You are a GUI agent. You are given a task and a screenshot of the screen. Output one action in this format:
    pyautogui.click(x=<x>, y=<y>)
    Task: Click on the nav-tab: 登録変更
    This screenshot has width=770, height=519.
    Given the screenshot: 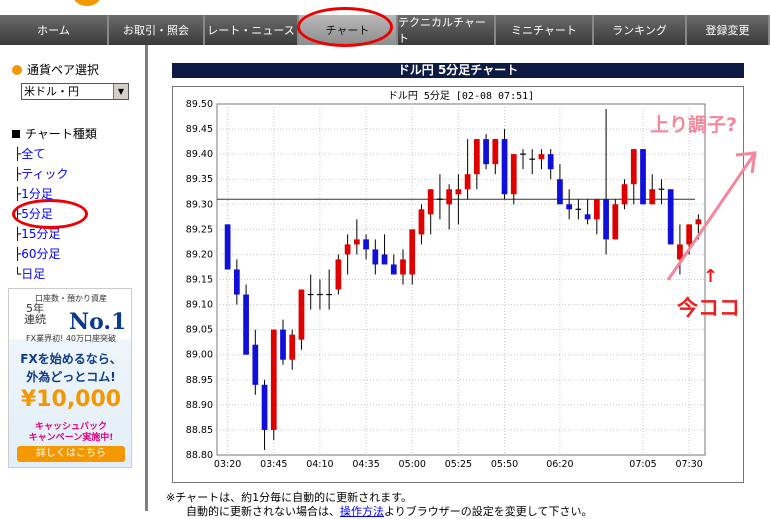 What is the action you would take?
    pyautogui.click(x=728, y=30)
    